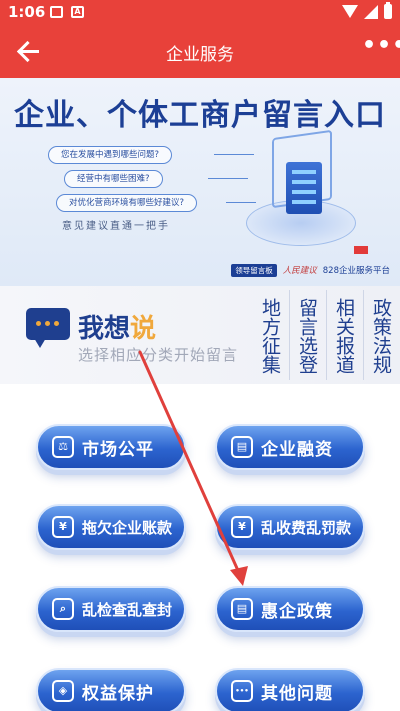  What do you see at coordinates (118, 693) in the screenshot?
I see `category-label: 权益保护` at bounding box center [118, 693].